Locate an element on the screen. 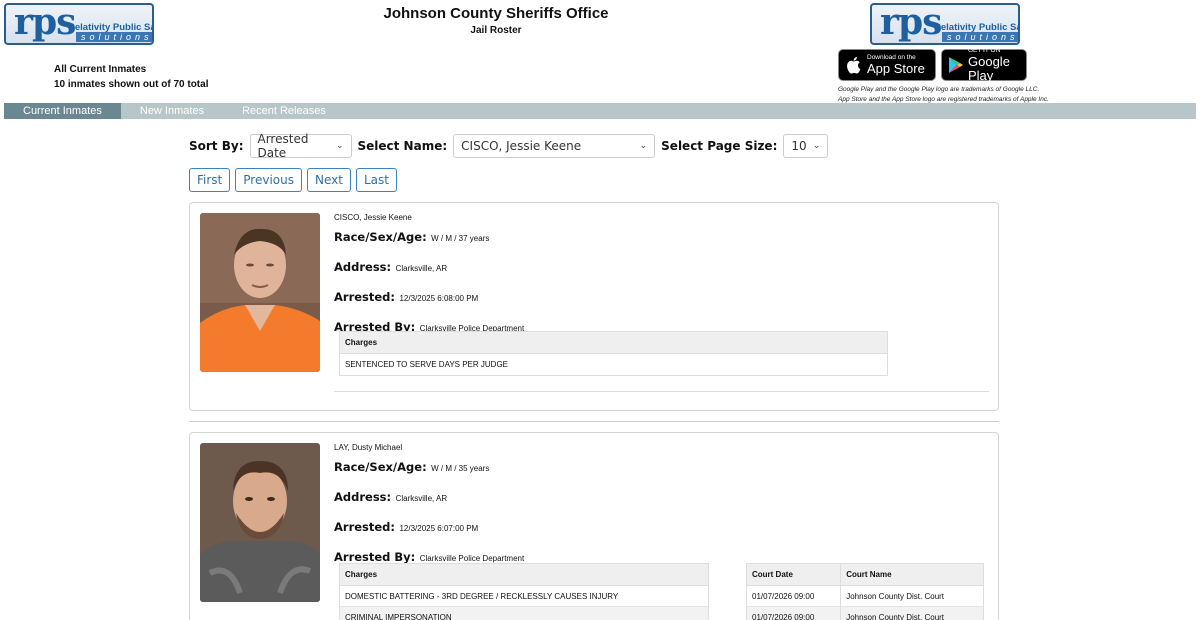  sort-label: Sort By: is located at coordinates (216, 146).